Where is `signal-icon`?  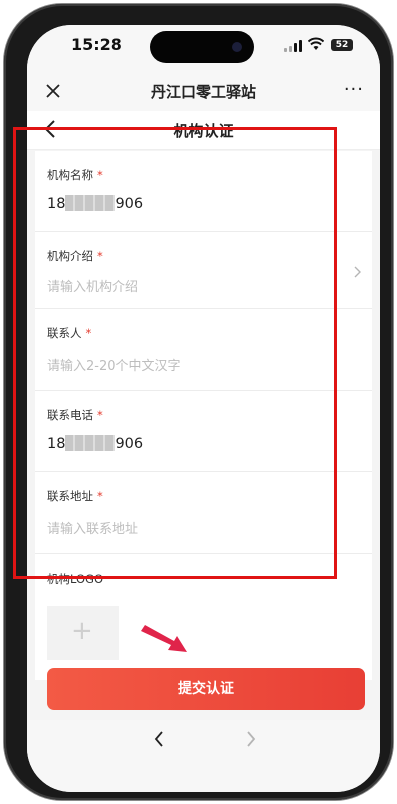 signal-icon is located at coordinates (293, 46).